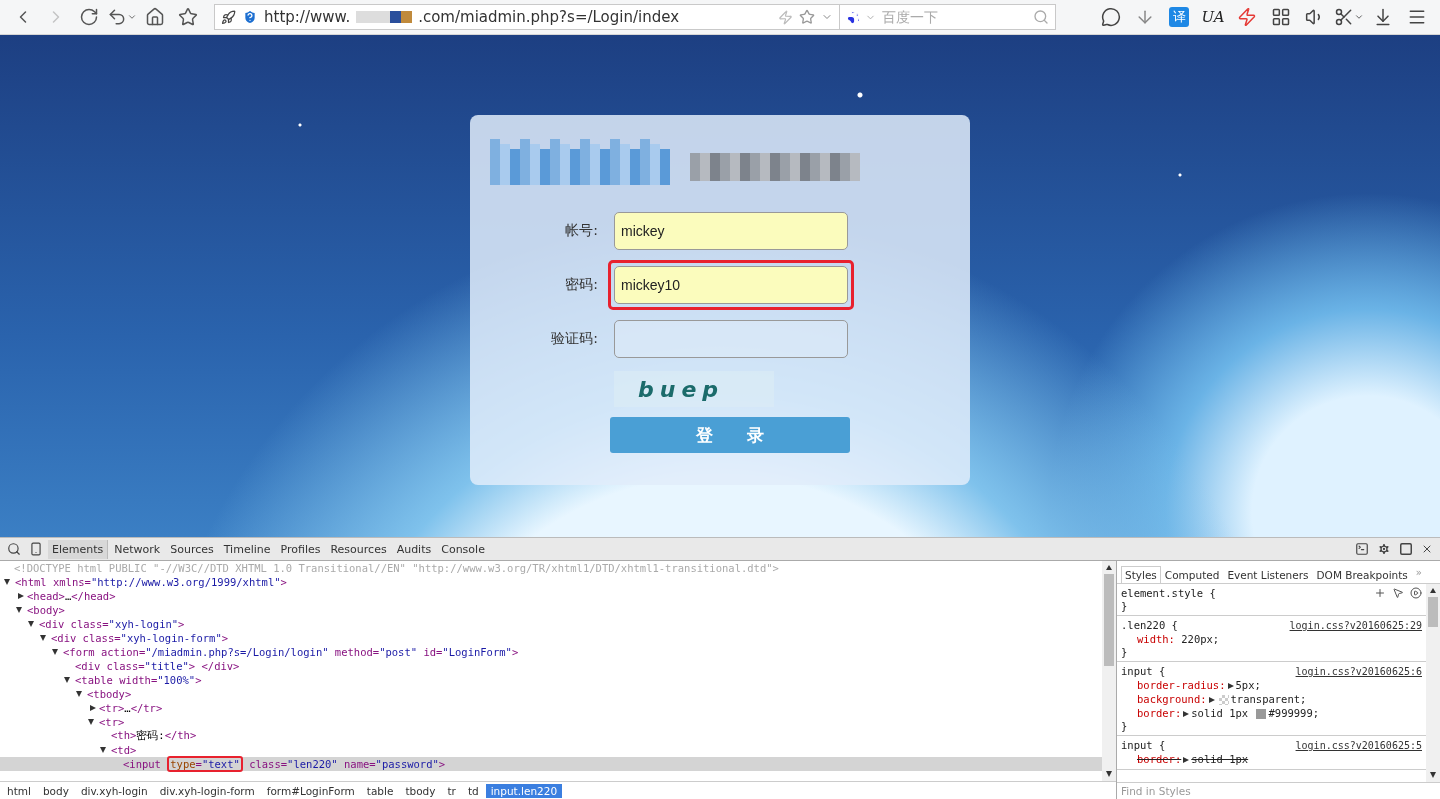 The height and width of the screenshot is (799, 1440). Describe the element at coordinates (307, 17) in the screenshot. I see `url-text: http://www.` at that location.